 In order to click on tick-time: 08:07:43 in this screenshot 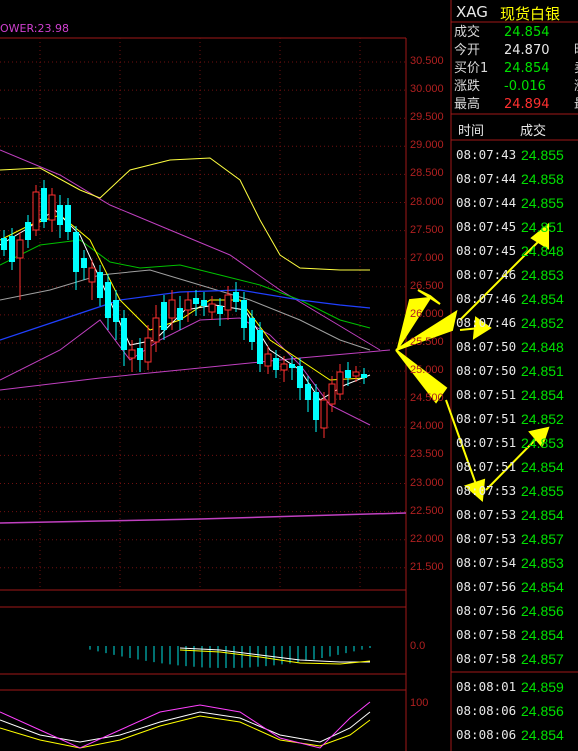, I will do `click(486, 154)`.